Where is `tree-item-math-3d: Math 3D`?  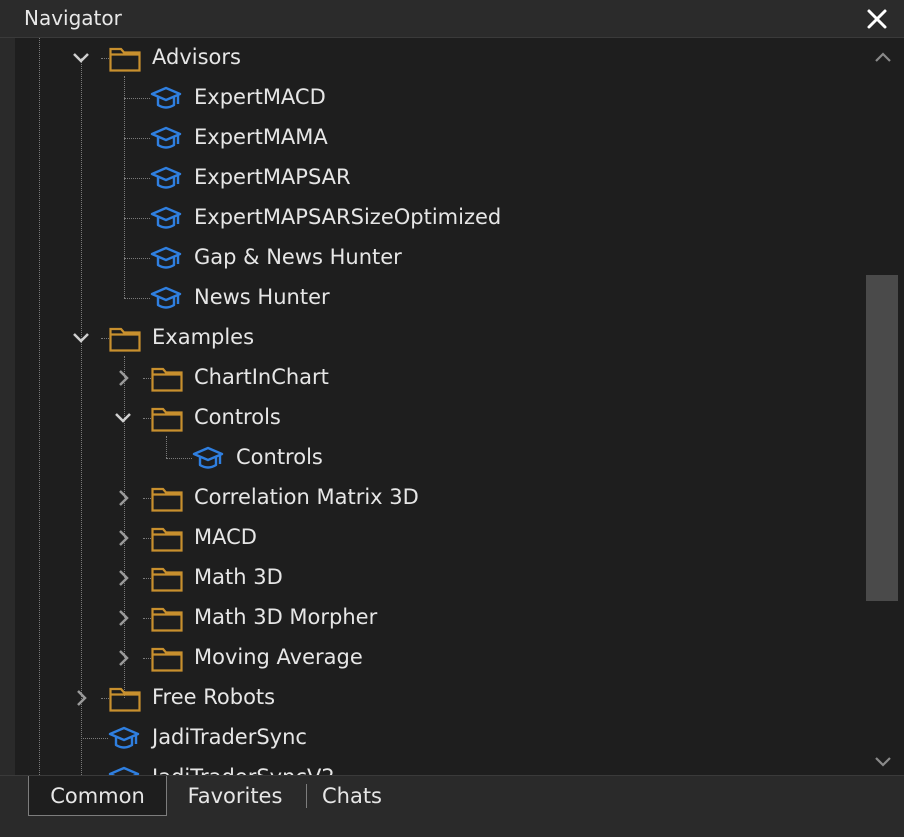
tree-item-math-3d: Math 3D is located at coordinates (439, 578).